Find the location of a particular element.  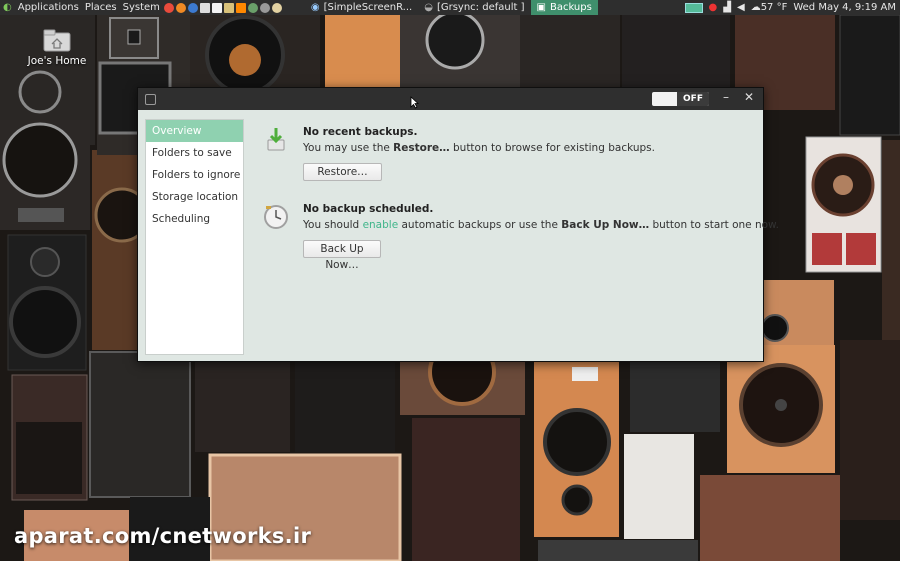

menu-system: System is located at coordinates (141, 7).